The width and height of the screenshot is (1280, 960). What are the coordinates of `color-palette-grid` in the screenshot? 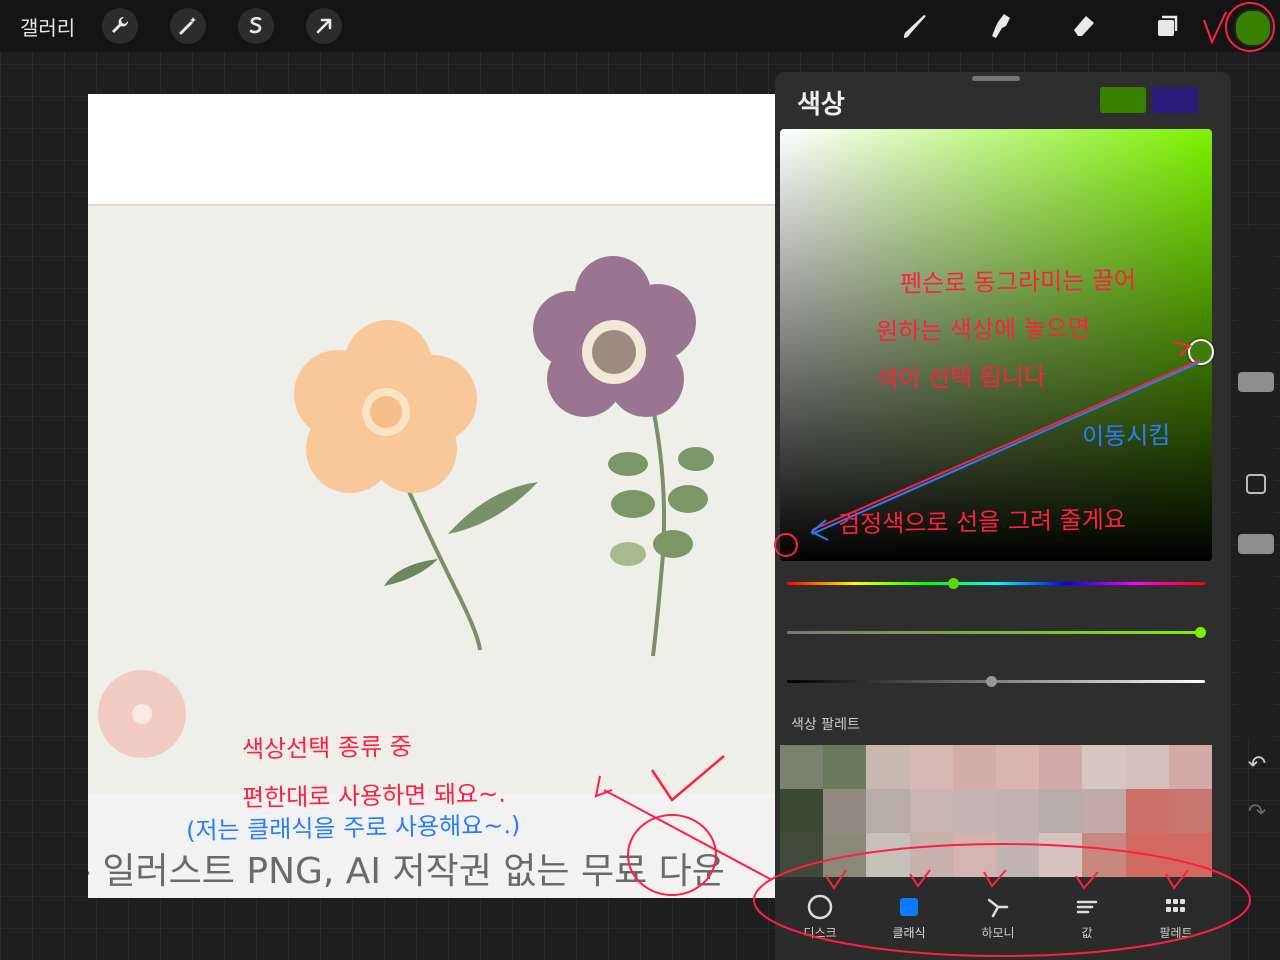 It's located at (996, 811).